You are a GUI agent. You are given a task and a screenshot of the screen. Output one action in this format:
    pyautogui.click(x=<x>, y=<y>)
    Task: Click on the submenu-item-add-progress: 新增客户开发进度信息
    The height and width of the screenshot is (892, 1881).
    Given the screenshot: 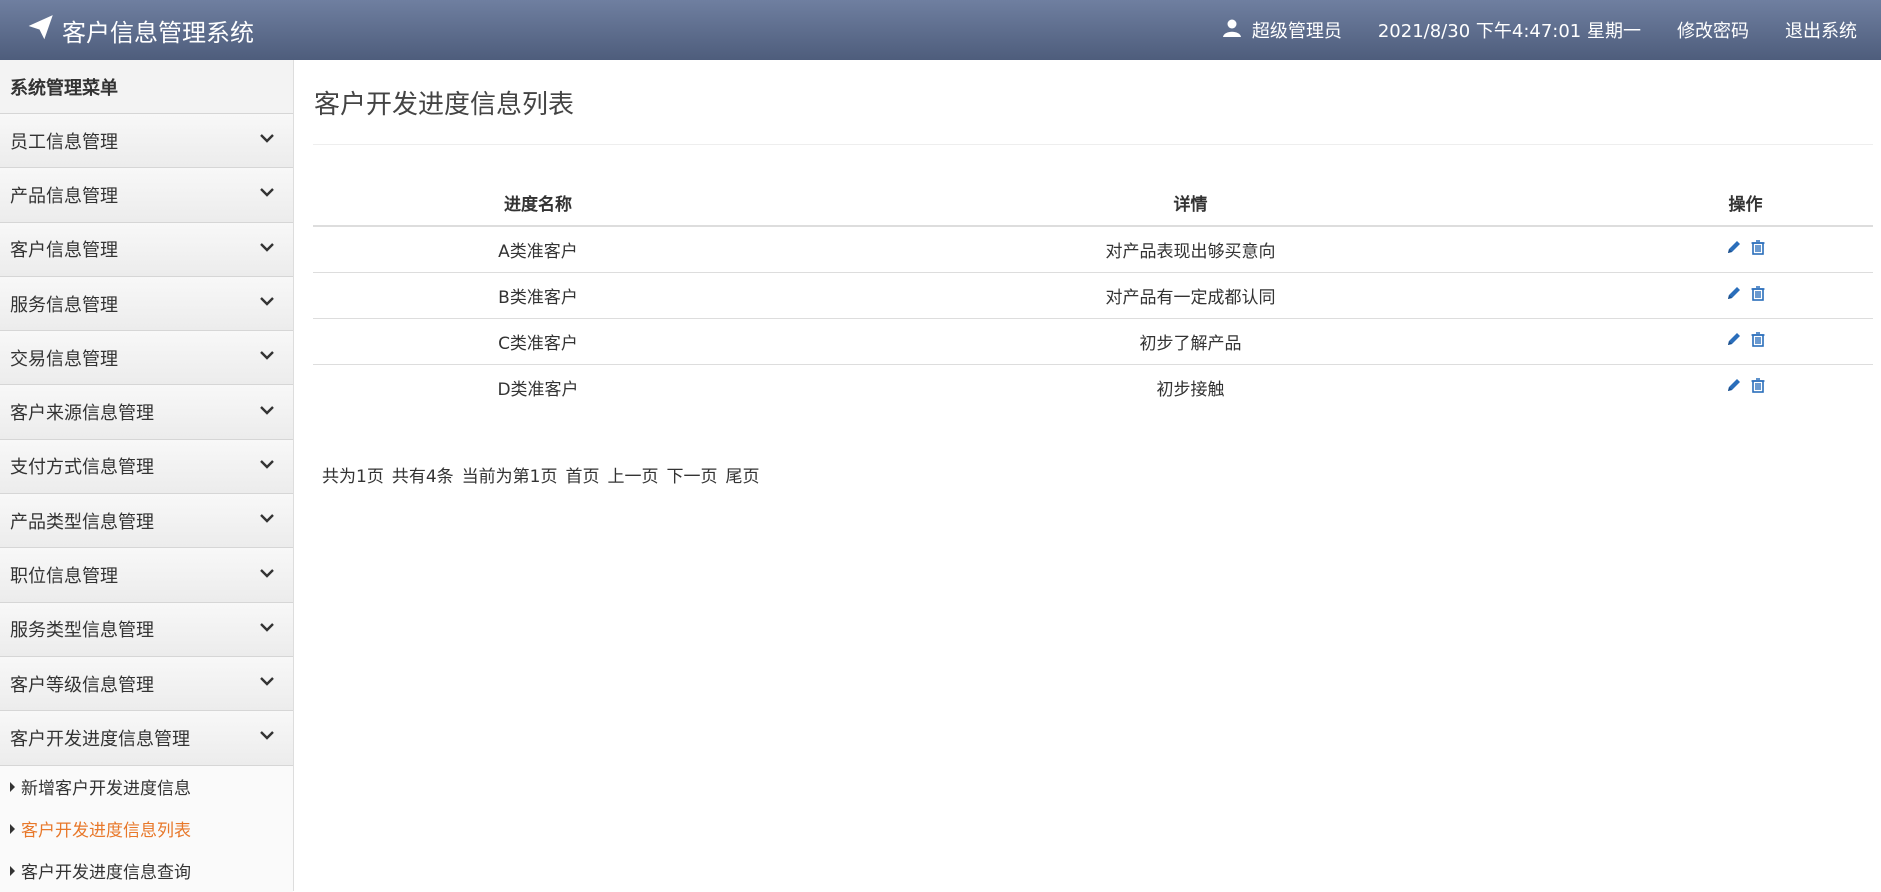 What is the action you would take?
    pyautogui.click(x=146, y=787)
    